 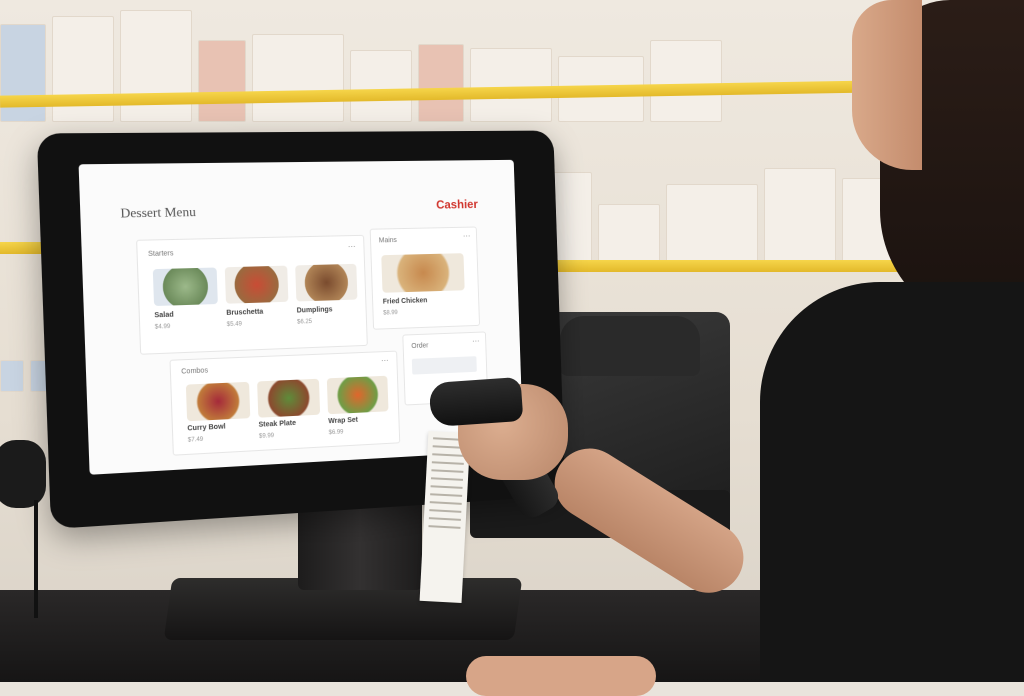 I want to click on panel-label: Mains, so click(x=388, y=240).